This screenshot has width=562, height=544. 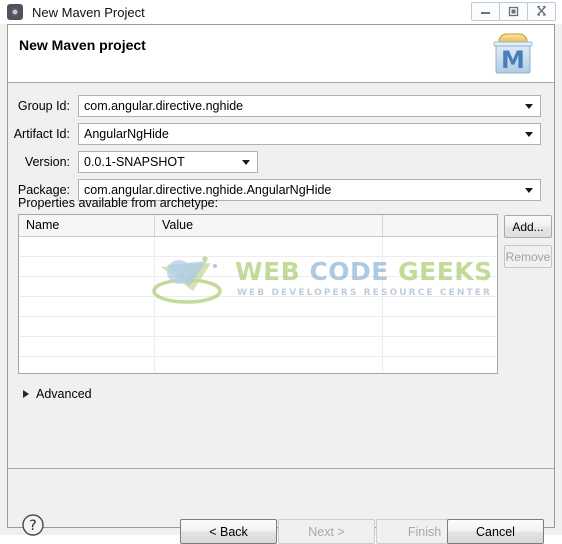 What do you see at coordinates (281, 12) in the screenshot?
I see `window-titlebar: New Maven Project` at bounding box center [281, 12].